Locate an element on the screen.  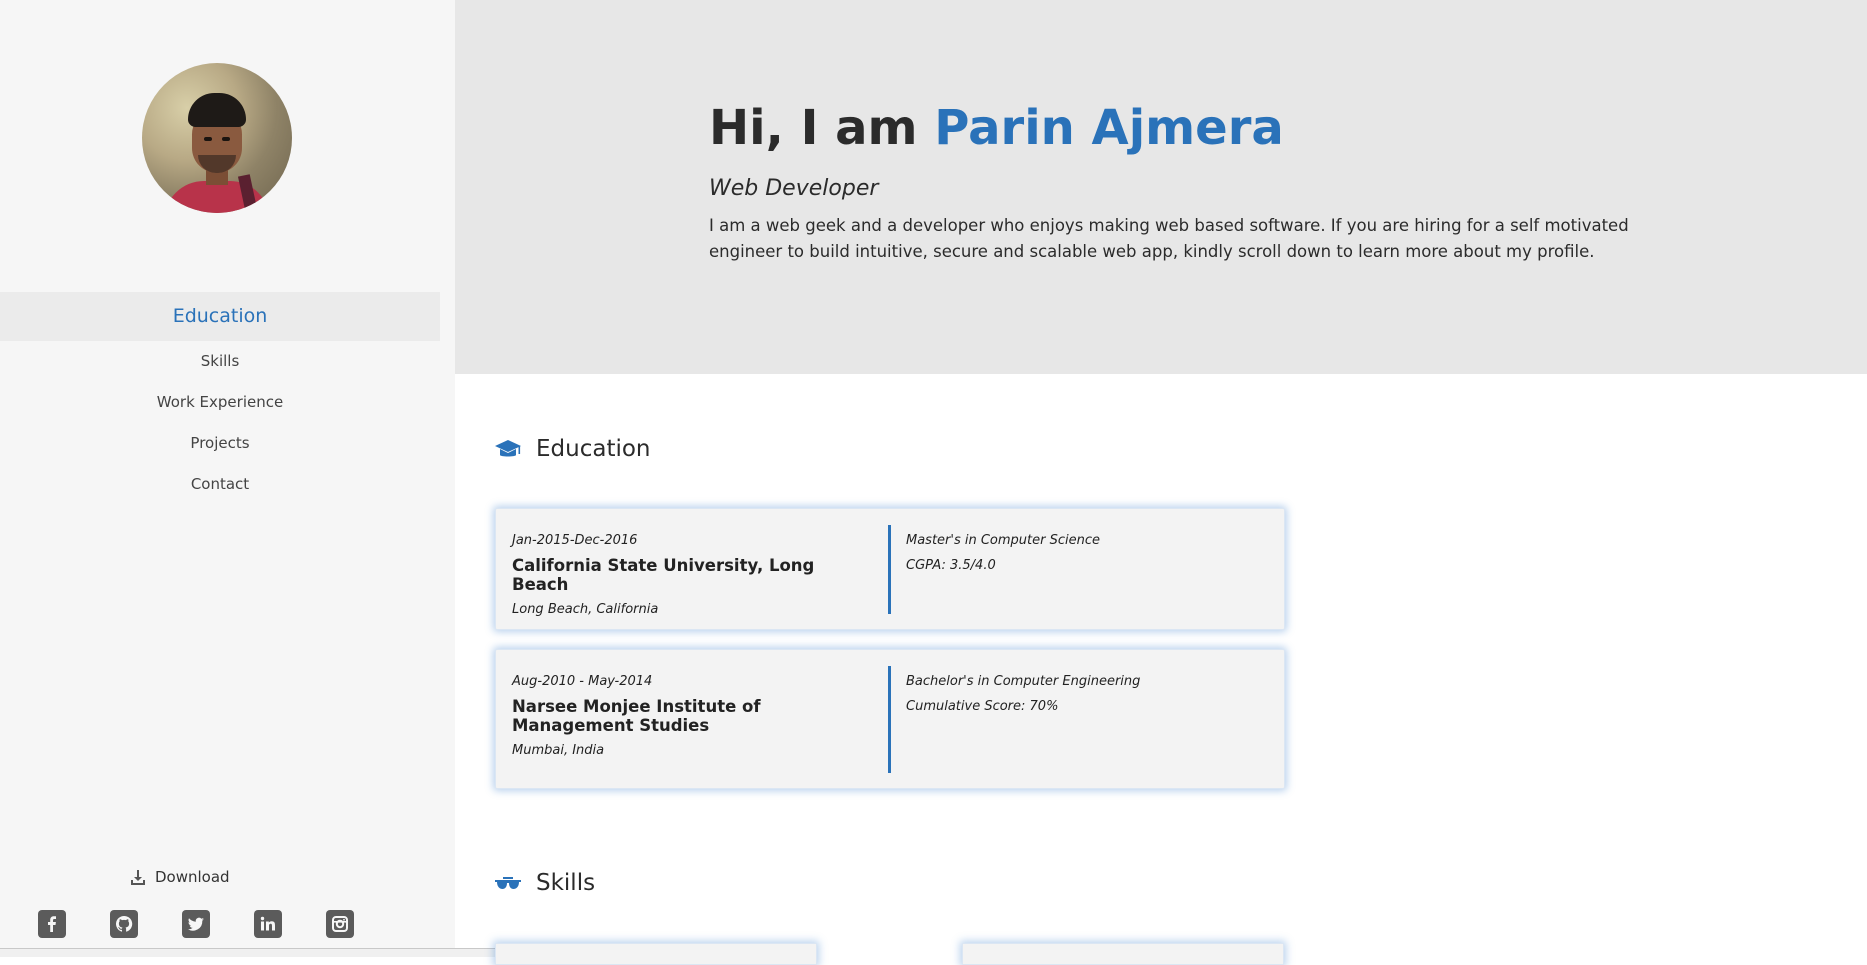
nav-item-skills: Skills is located at coordinates (220, 361).